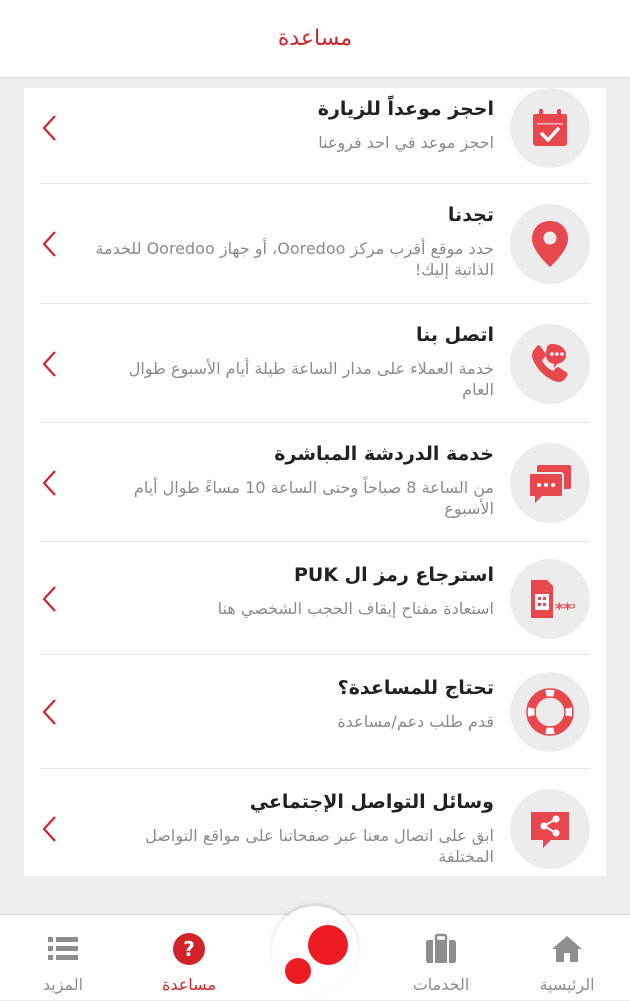  What do you see at coordinates (405, 109) in the screenshot?
I see `item-title: احجز موعداً للزيارة` at bounding box center [405, 109].